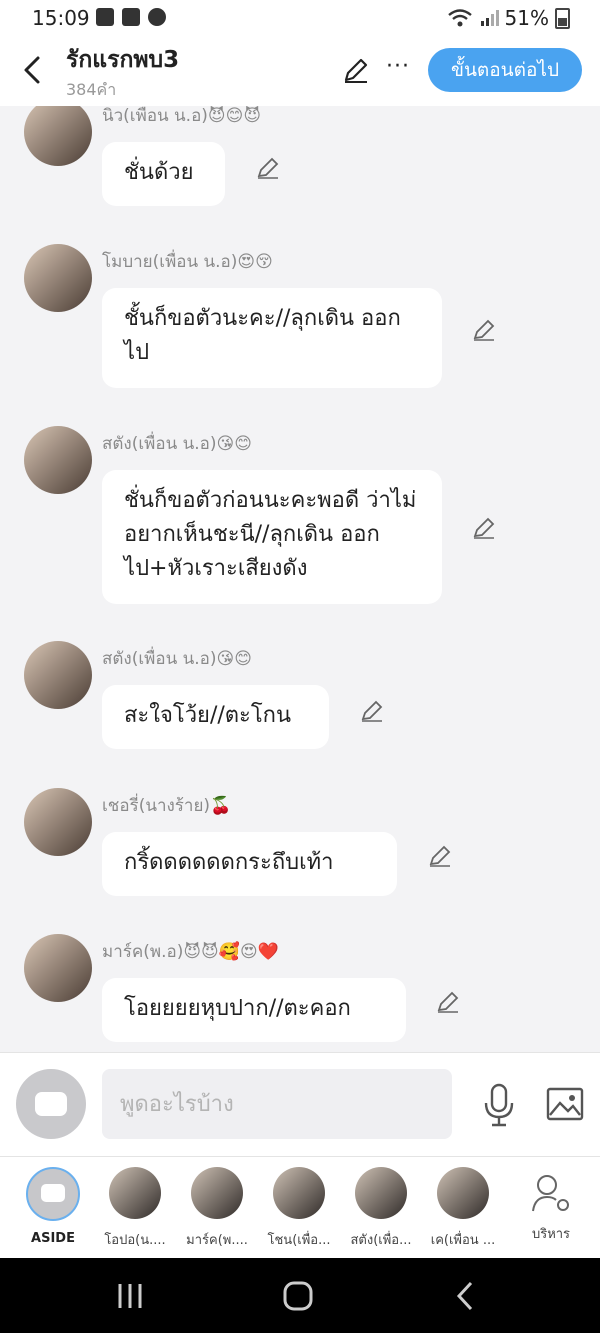 Image resolution: width=600 pixels, height=1333 pixels. I want to click on recent-apps-icon, so click(130, 1296).